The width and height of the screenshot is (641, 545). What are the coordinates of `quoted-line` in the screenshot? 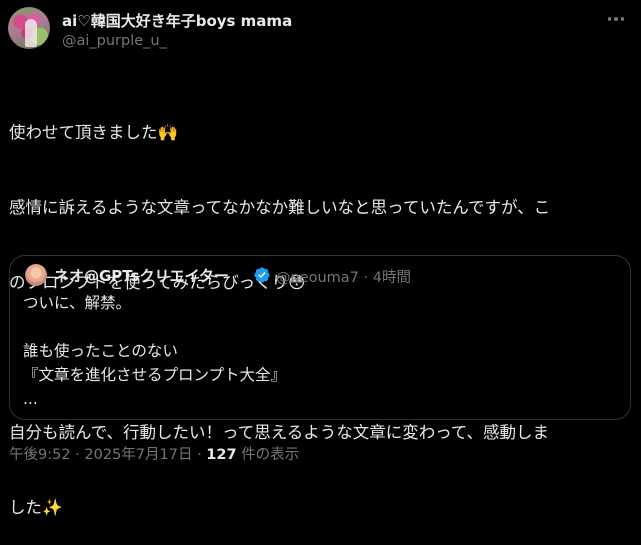 It's located at (154, 327).